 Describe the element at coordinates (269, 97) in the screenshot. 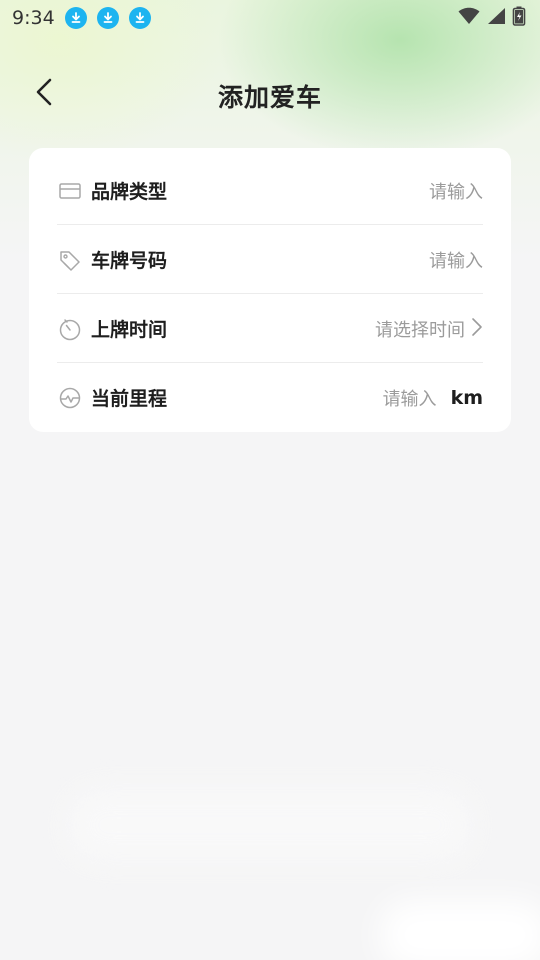

I see `page-title: 添加爱车` at that location.